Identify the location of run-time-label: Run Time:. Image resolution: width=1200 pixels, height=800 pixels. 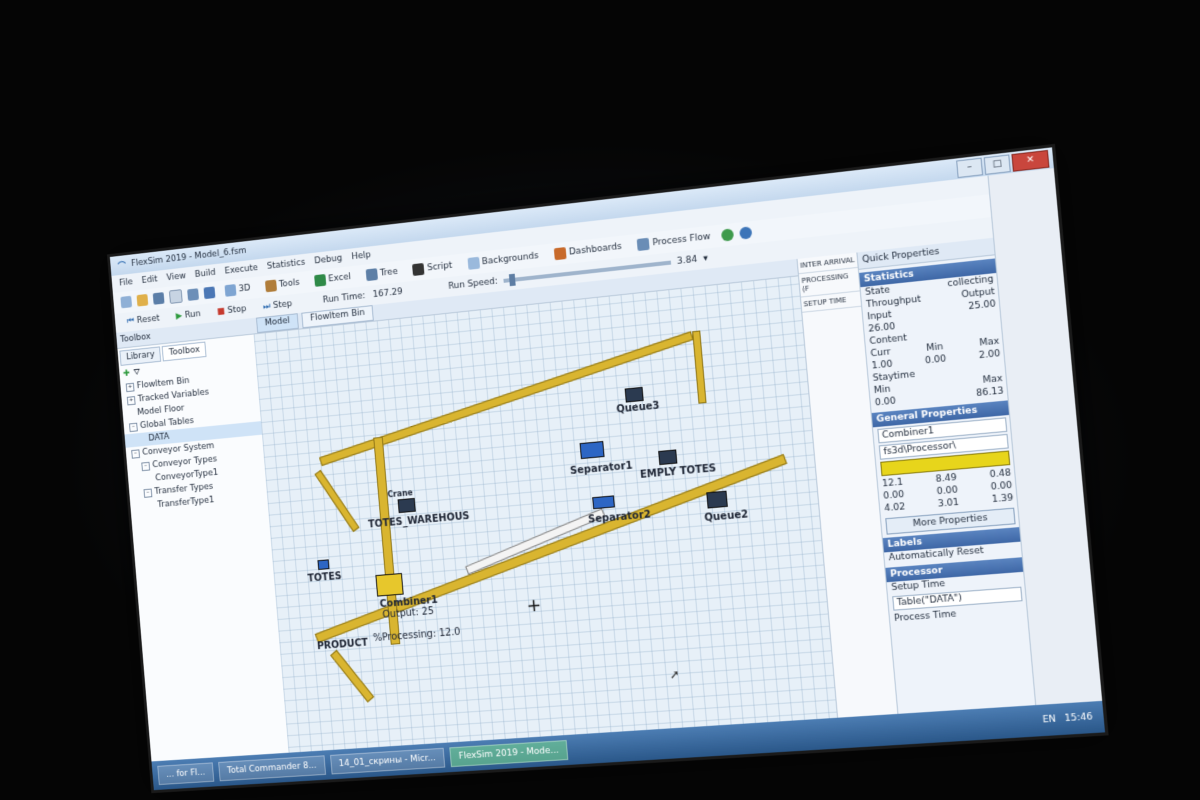
(344, 298).